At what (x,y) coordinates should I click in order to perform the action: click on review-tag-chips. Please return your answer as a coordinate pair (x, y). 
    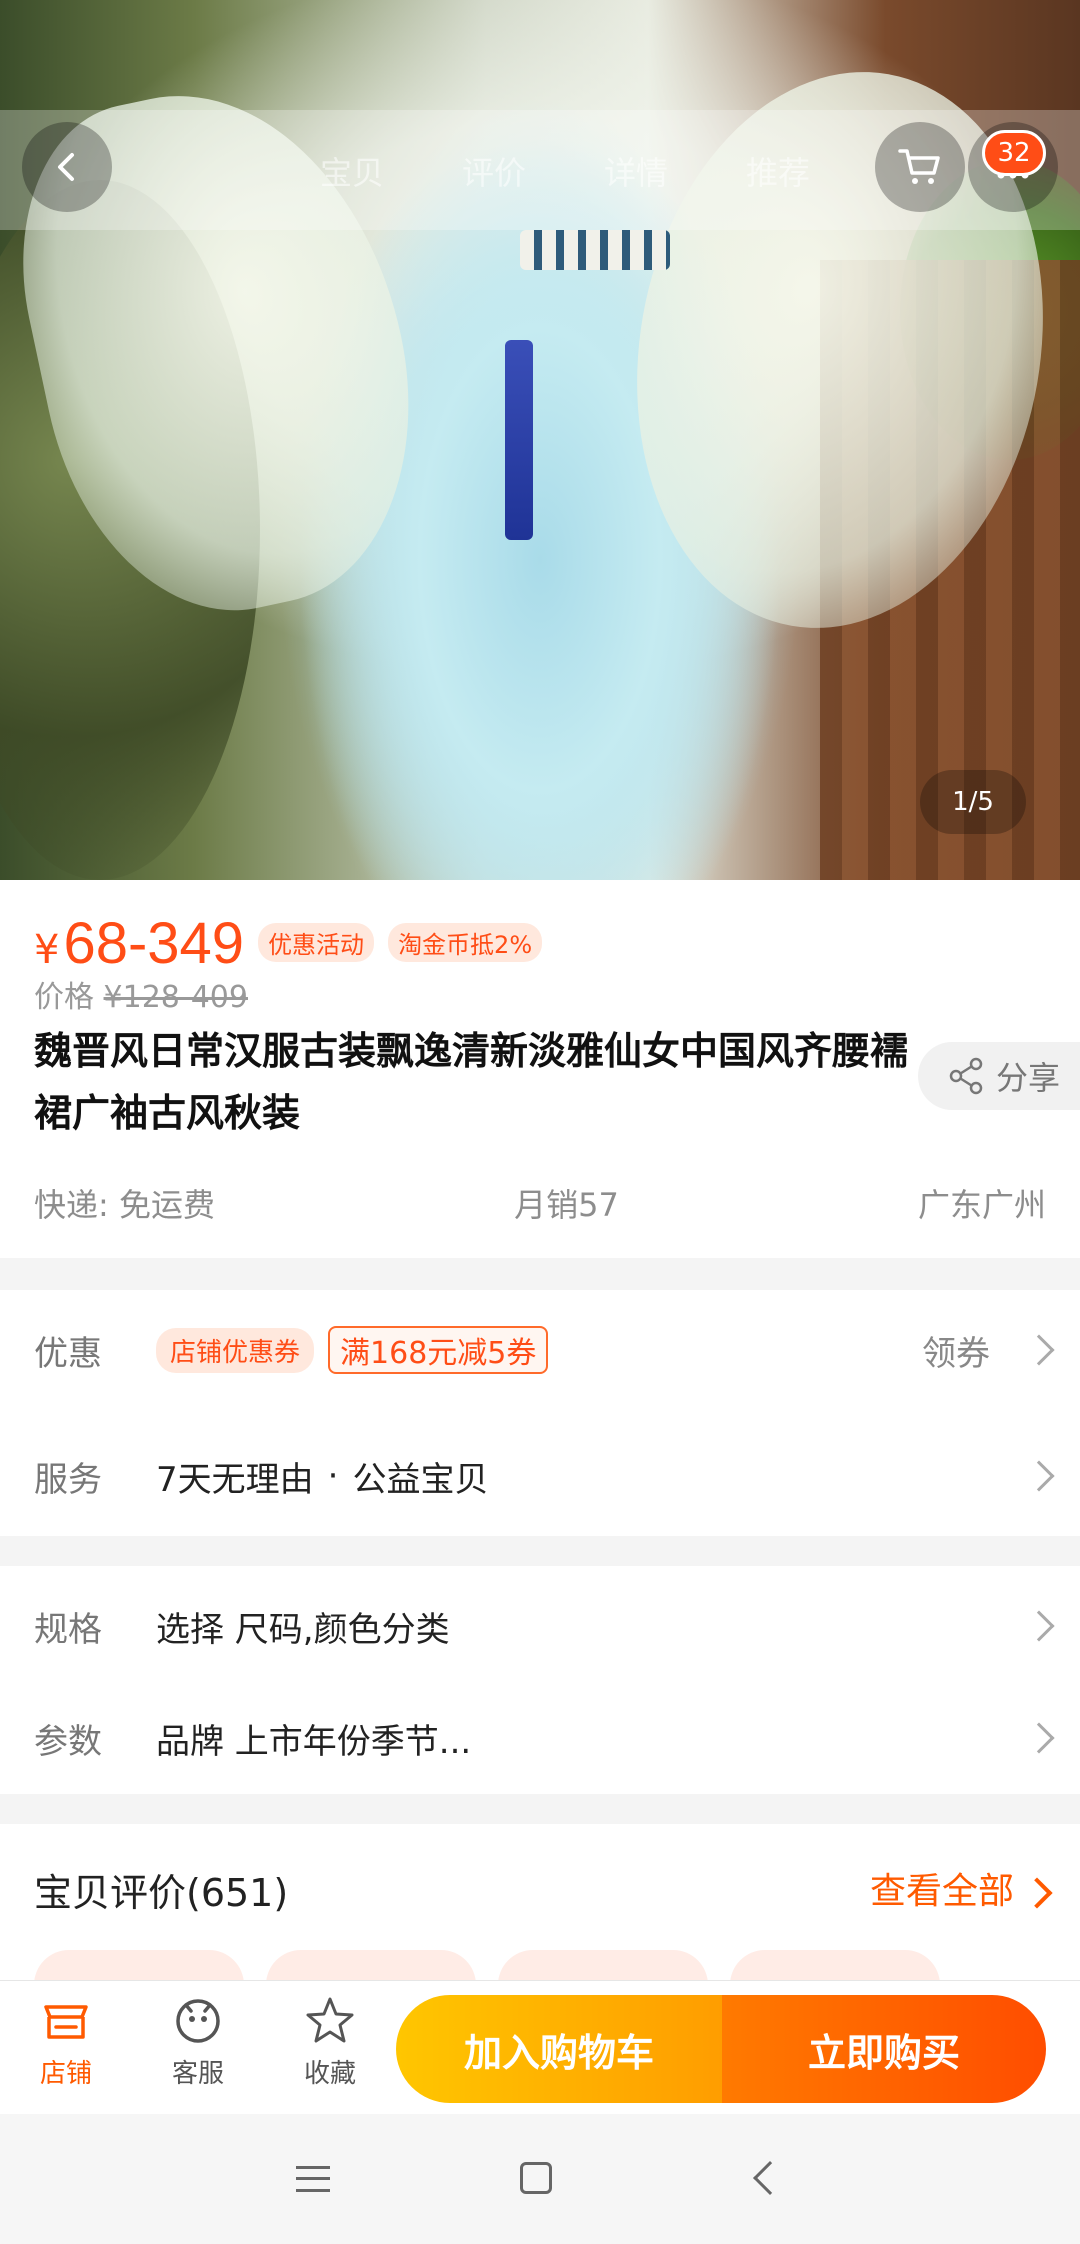
    Looking at the image, I should click on (487, 1967).